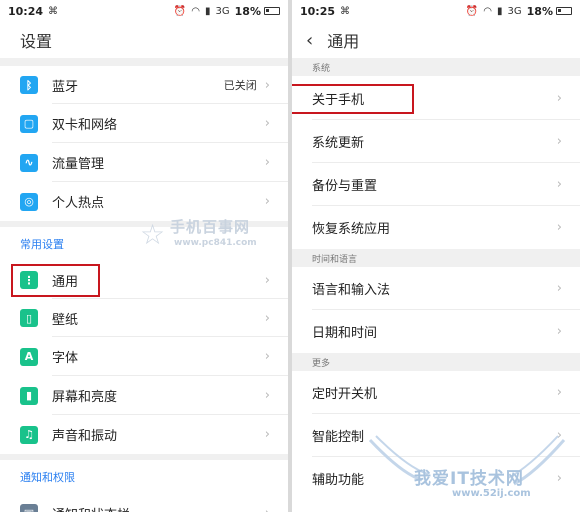  Describe the element at coordinates (85, 397) in the screenshot. I see `item-label: 屏幕和亮度` at that location.